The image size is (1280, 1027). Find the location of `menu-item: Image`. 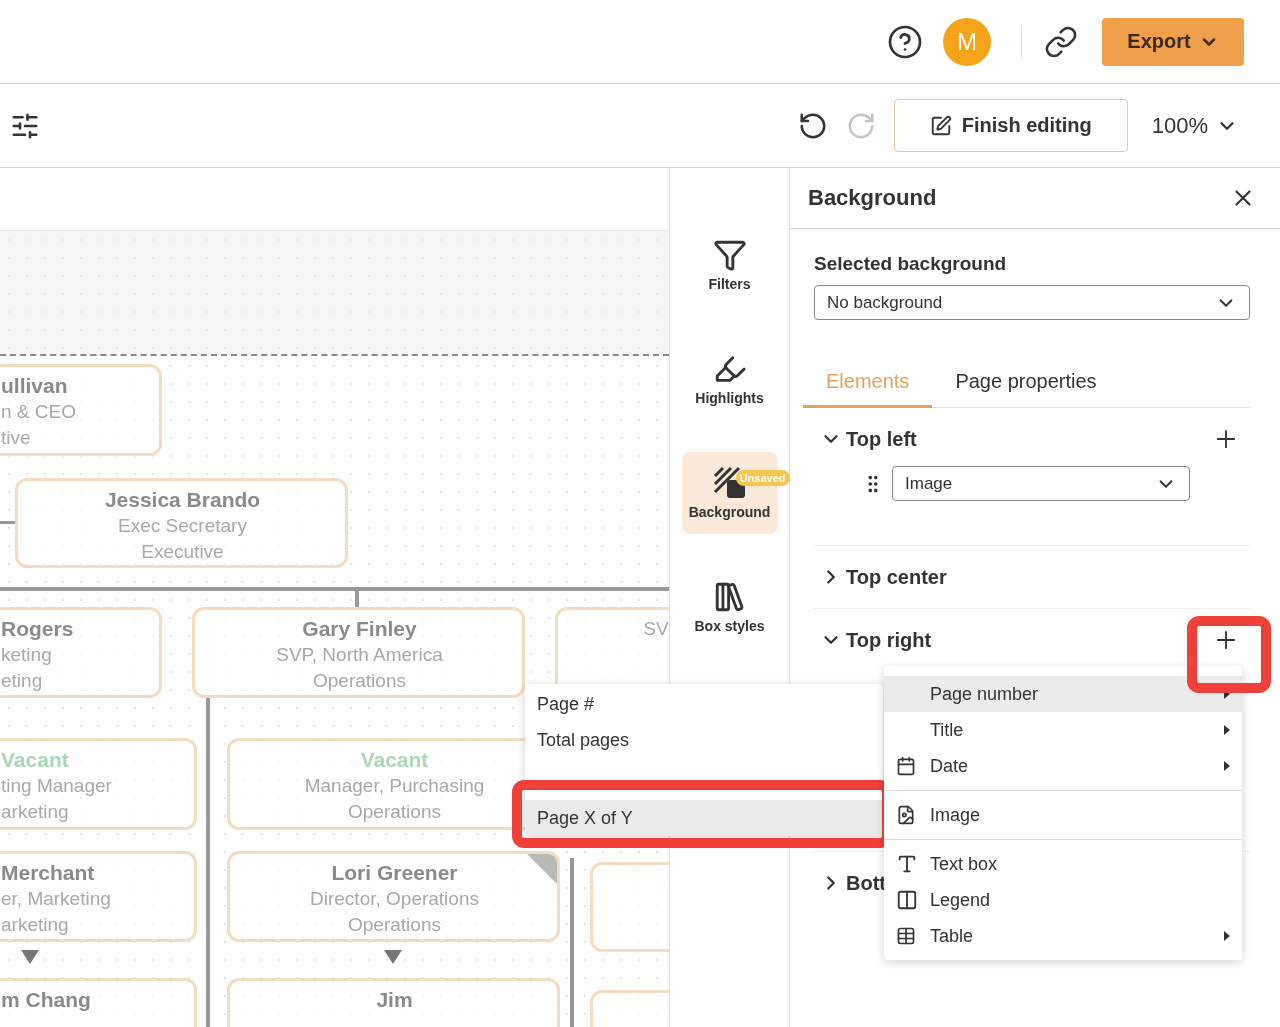

menu-item: Image is located at coordinates (1063, 815).